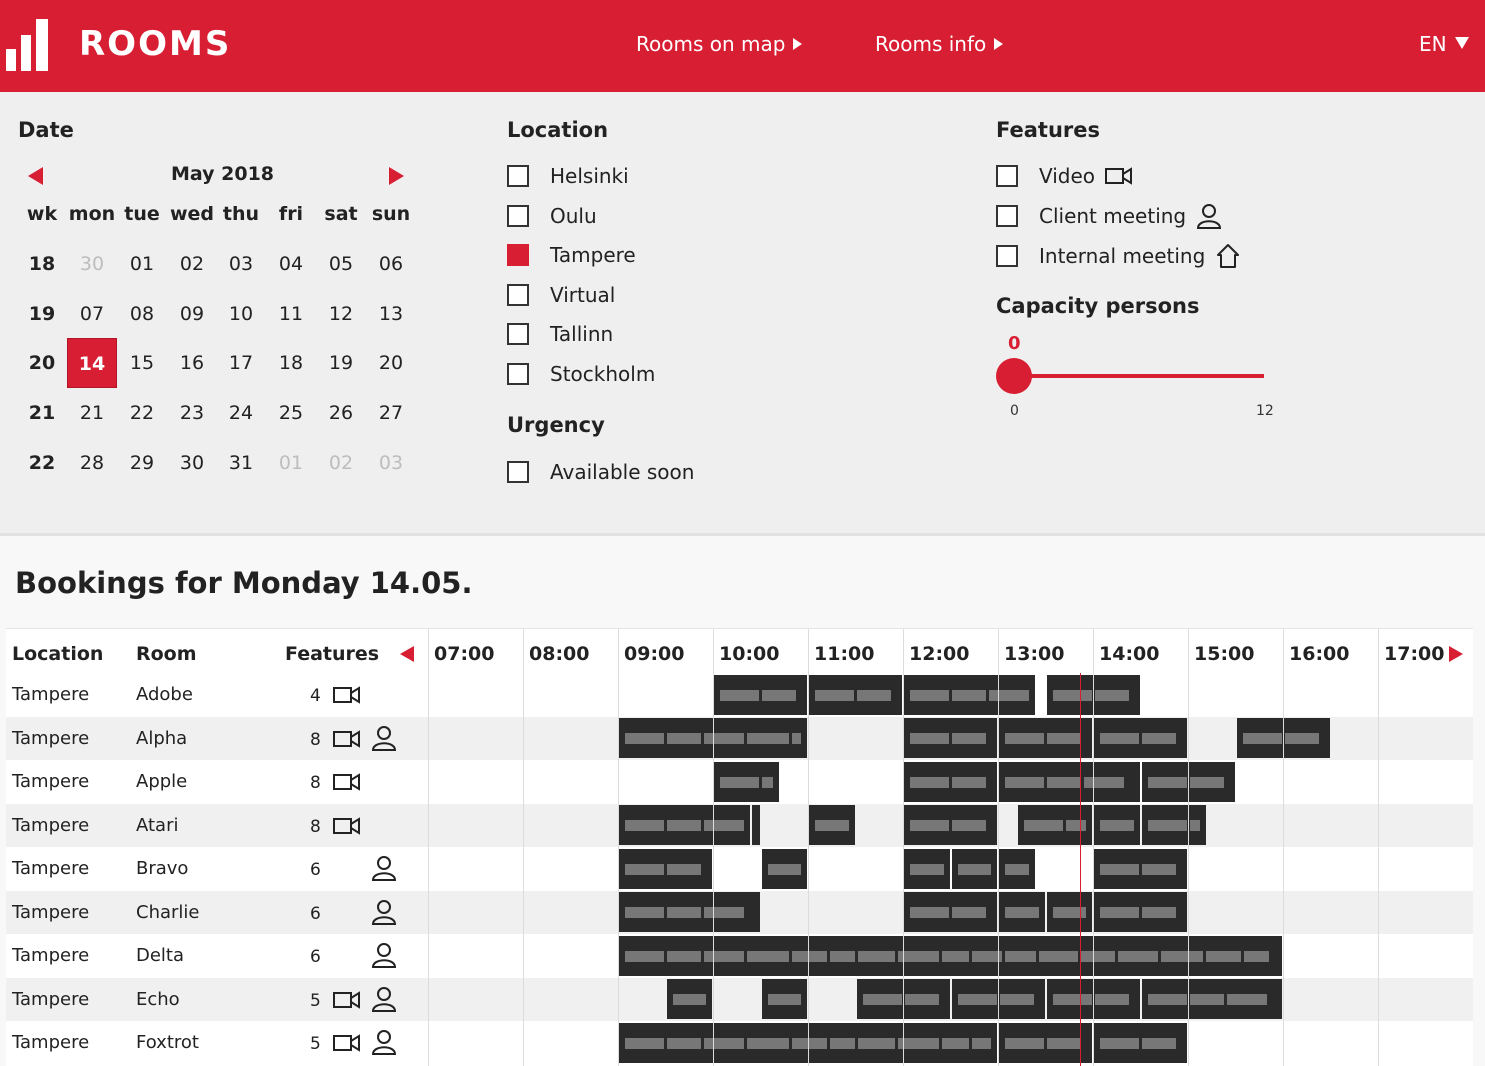 This screenshot has height=1066, width=1485. Describe the element at coordinates (1139, 376) in the screenshot. I see `capacity-slider-track` at that location.